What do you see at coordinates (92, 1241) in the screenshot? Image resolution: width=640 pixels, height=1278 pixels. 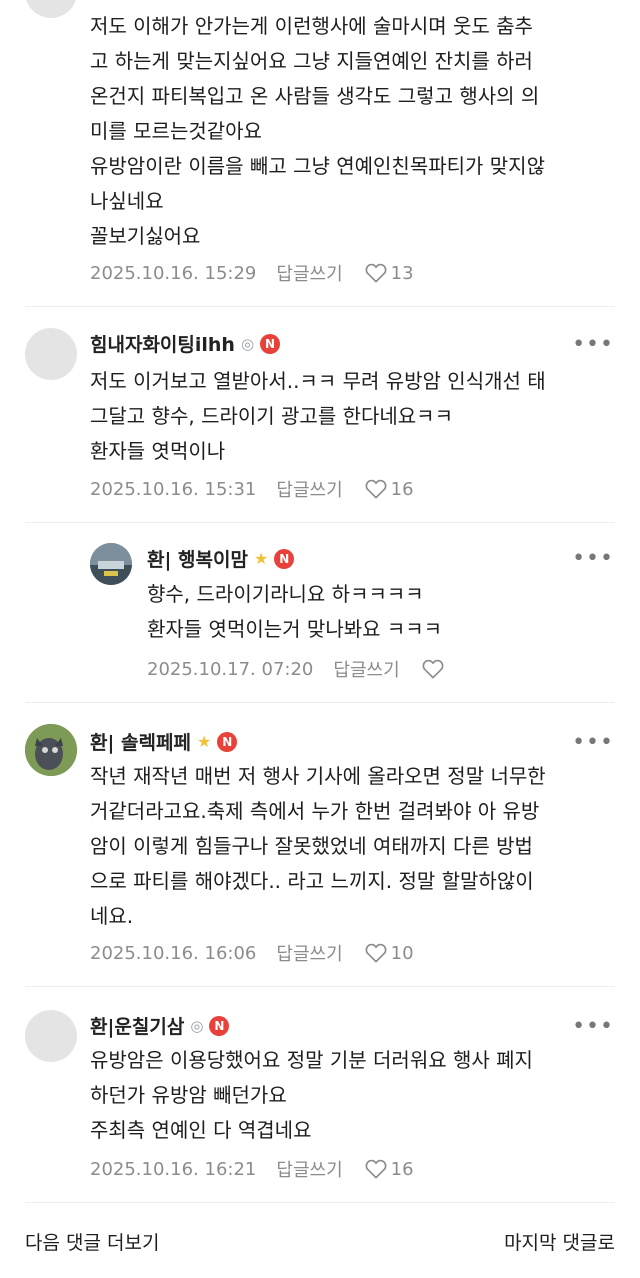 I see `next-comments-link: 다음 댓글 더보기` at bounding box center [92, 1241].